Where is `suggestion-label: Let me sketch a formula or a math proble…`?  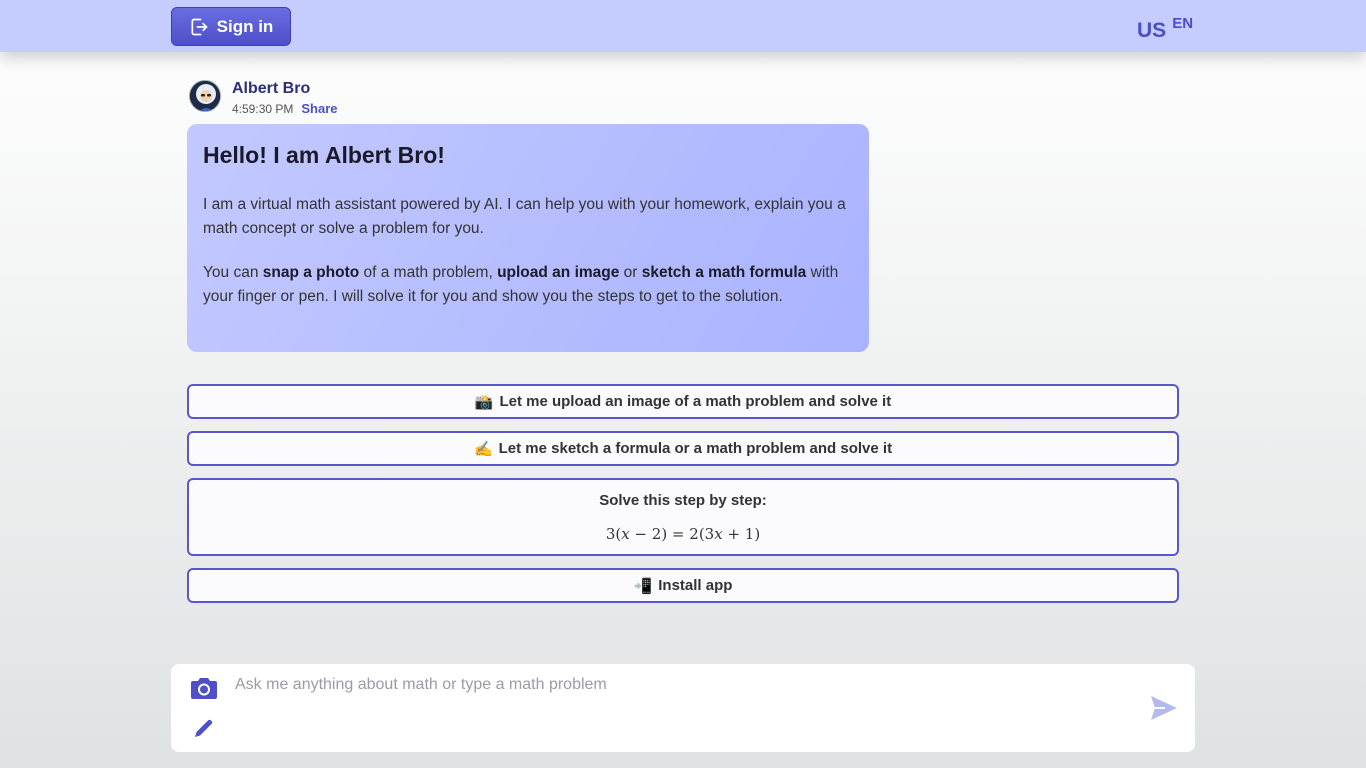 suggestion-label: Let me sketch a formula or a math proble… is located at coordinates (695, 448).